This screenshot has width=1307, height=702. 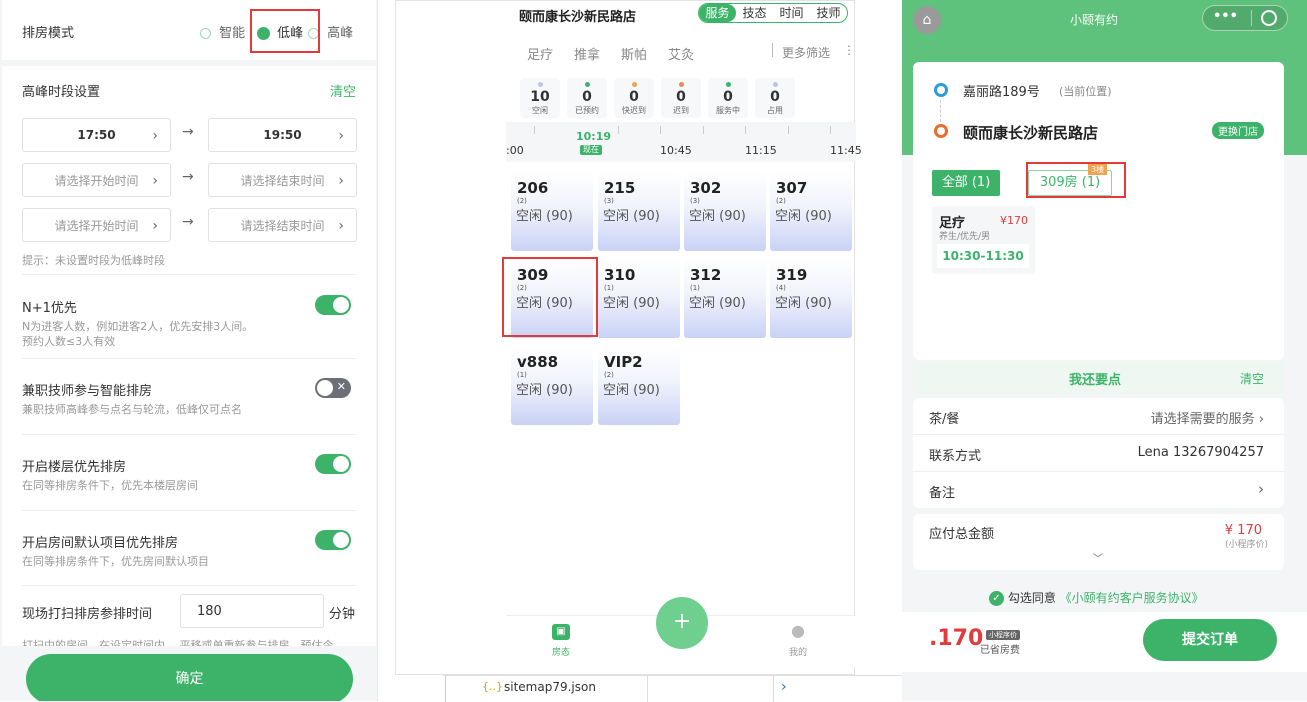 What do you see at coordinates (775, 98) in the screenshot?
I see `stat-occupied: 0 占用` at bounding box center [775, 98].